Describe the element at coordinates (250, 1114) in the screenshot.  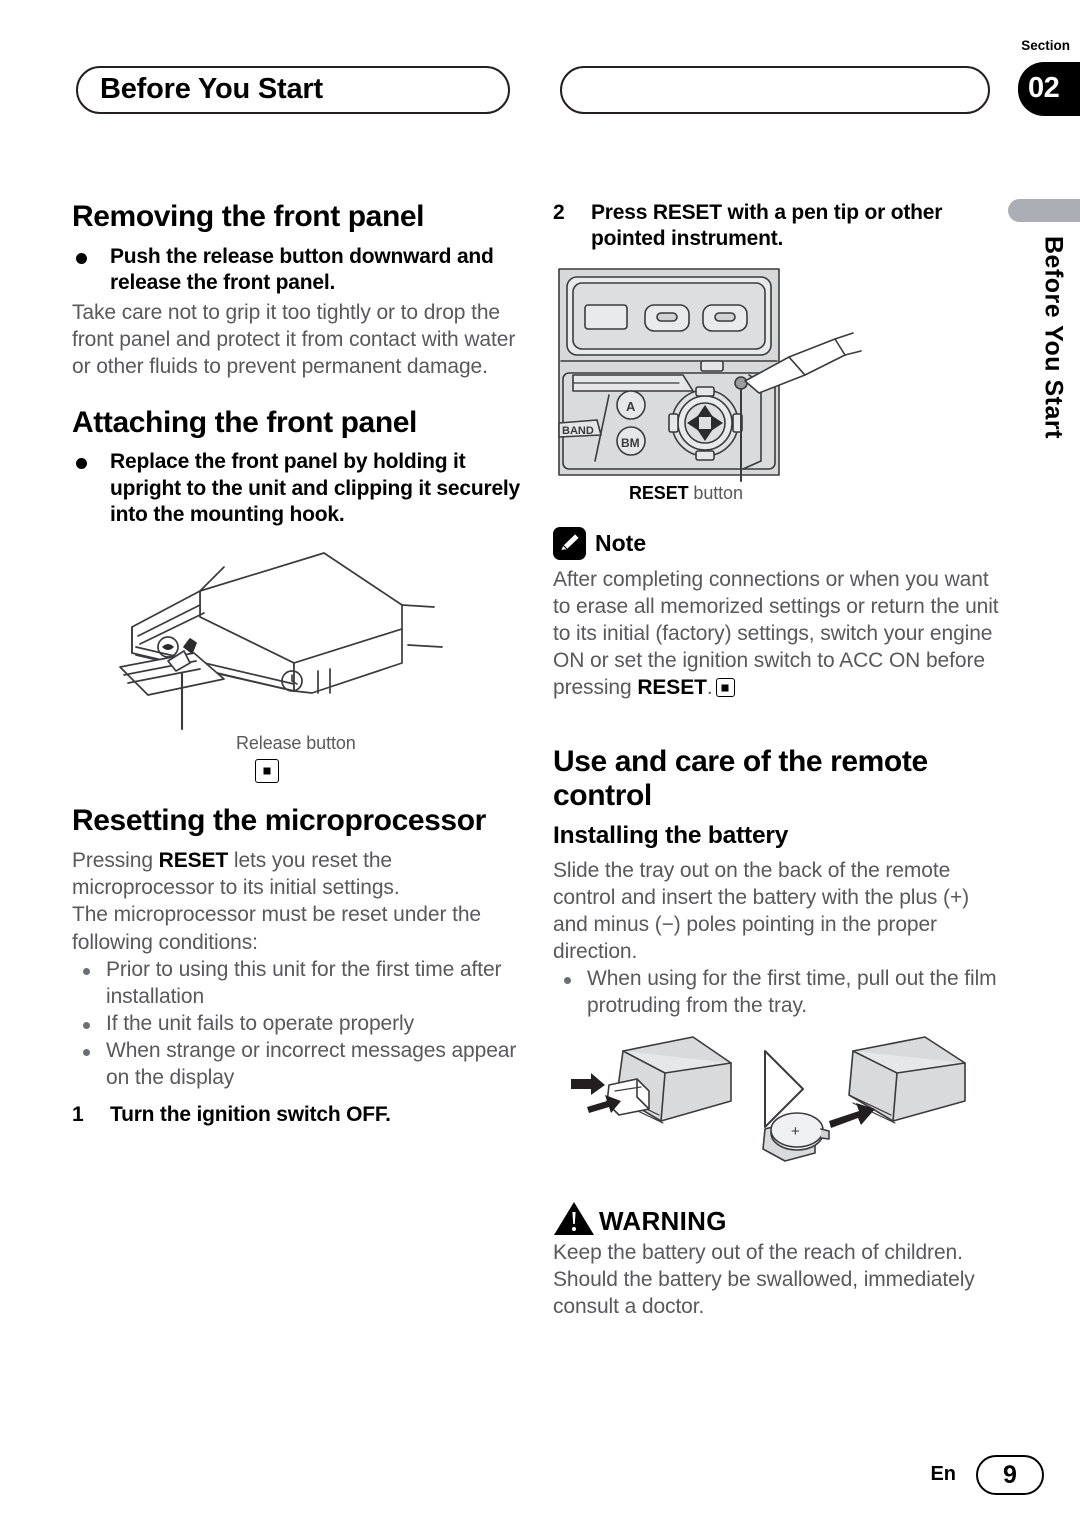
I see `step-1-text: Turn the ignition switch OFF.` at that location.